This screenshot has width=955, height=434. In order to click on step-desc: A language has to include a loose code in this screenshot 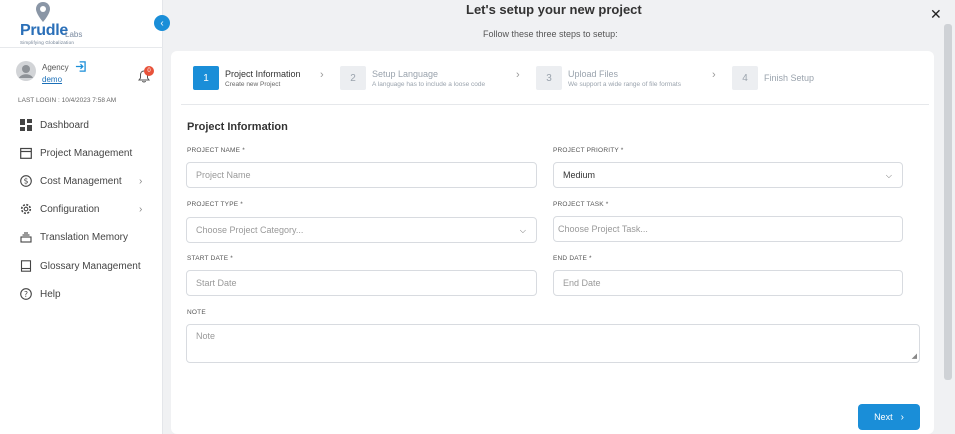, I will do `click(429, 84)`.